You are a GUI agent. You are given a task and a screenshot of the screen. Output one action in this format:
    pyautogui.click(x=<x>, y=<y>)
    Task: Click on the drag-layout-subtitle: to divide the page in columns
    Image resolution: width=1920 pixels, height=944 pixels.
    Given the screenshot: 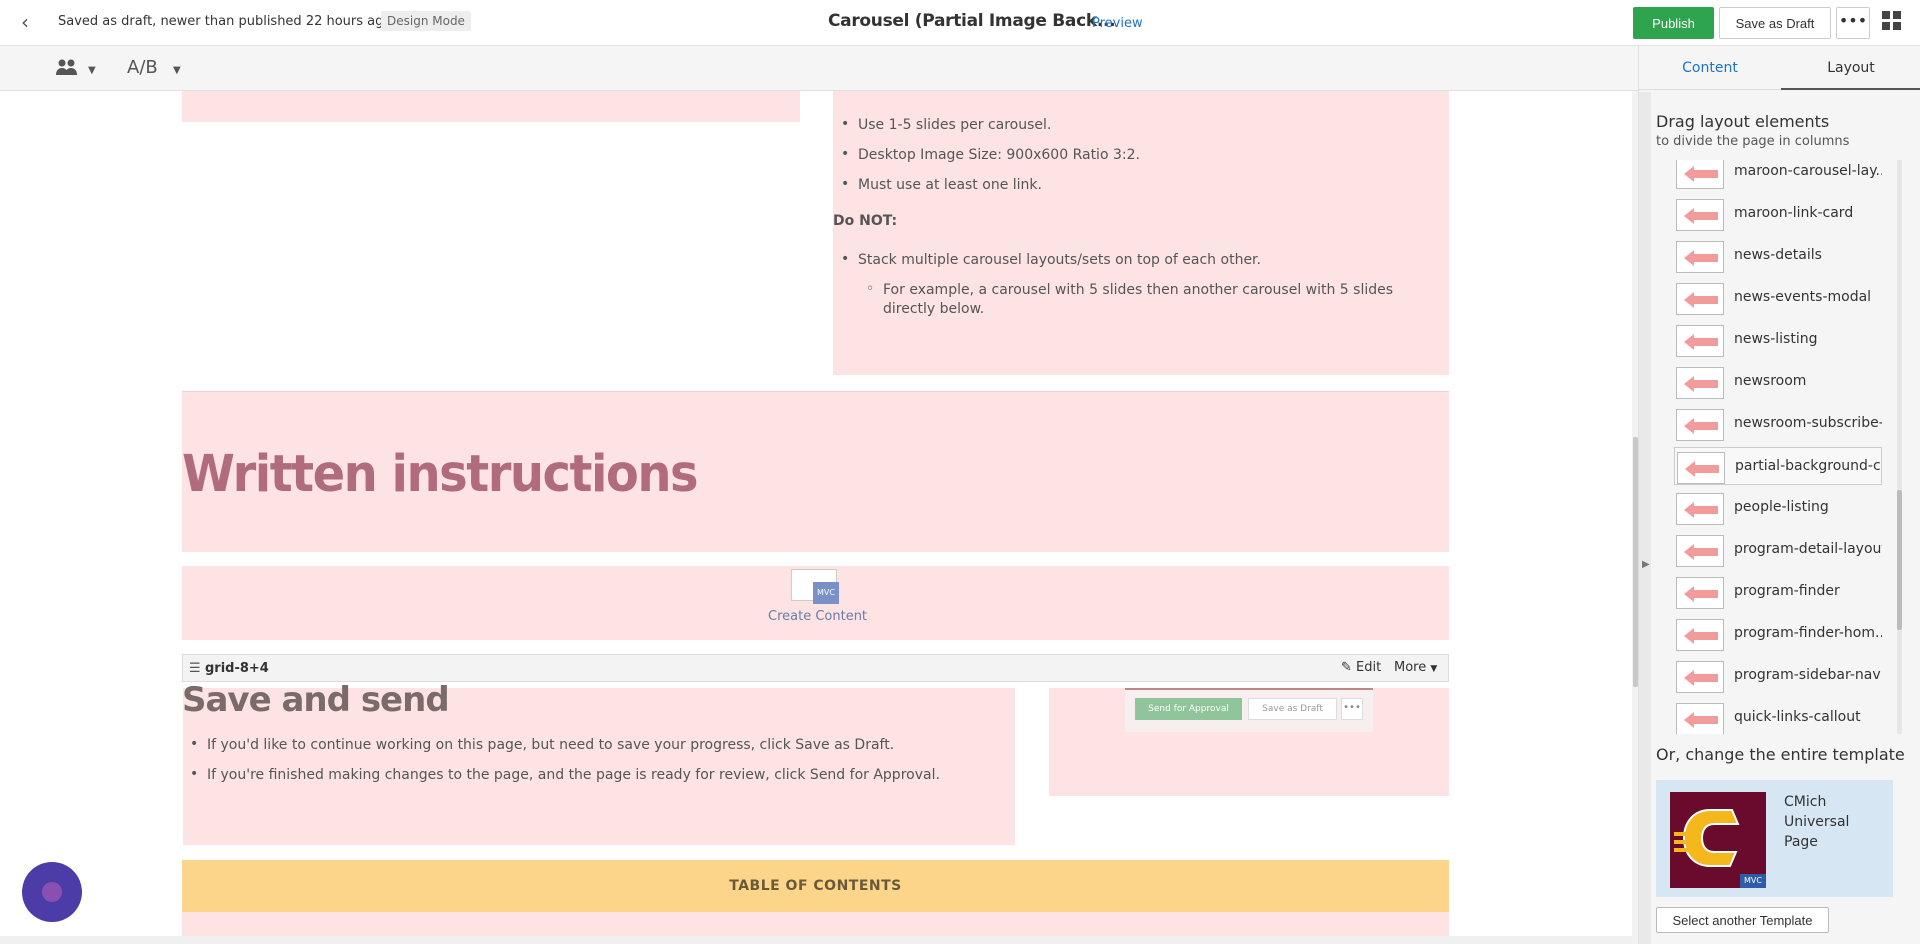 What is the action you would take?
    pyautogui.click(x=1753, y=141)
    